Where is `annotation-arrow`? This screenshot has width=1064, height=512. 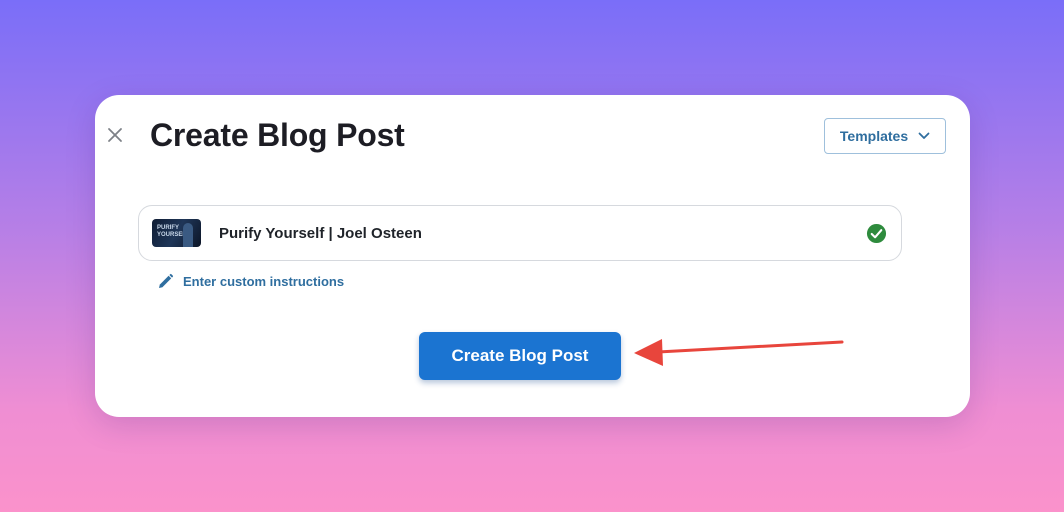 annotation-arrow is located at coordinates (739, 352).